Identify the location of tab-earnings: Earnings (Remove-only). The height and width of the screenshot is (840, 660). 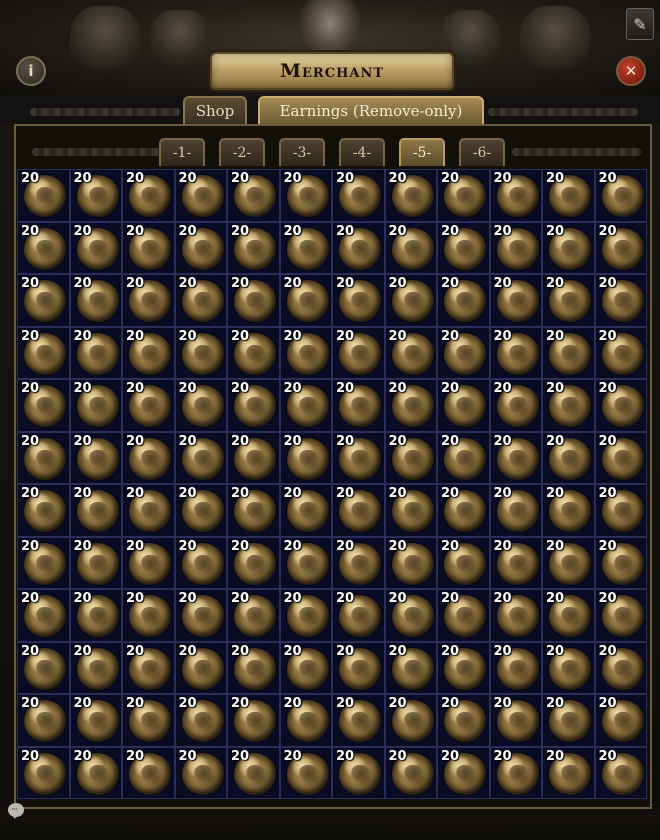
(371, 110).